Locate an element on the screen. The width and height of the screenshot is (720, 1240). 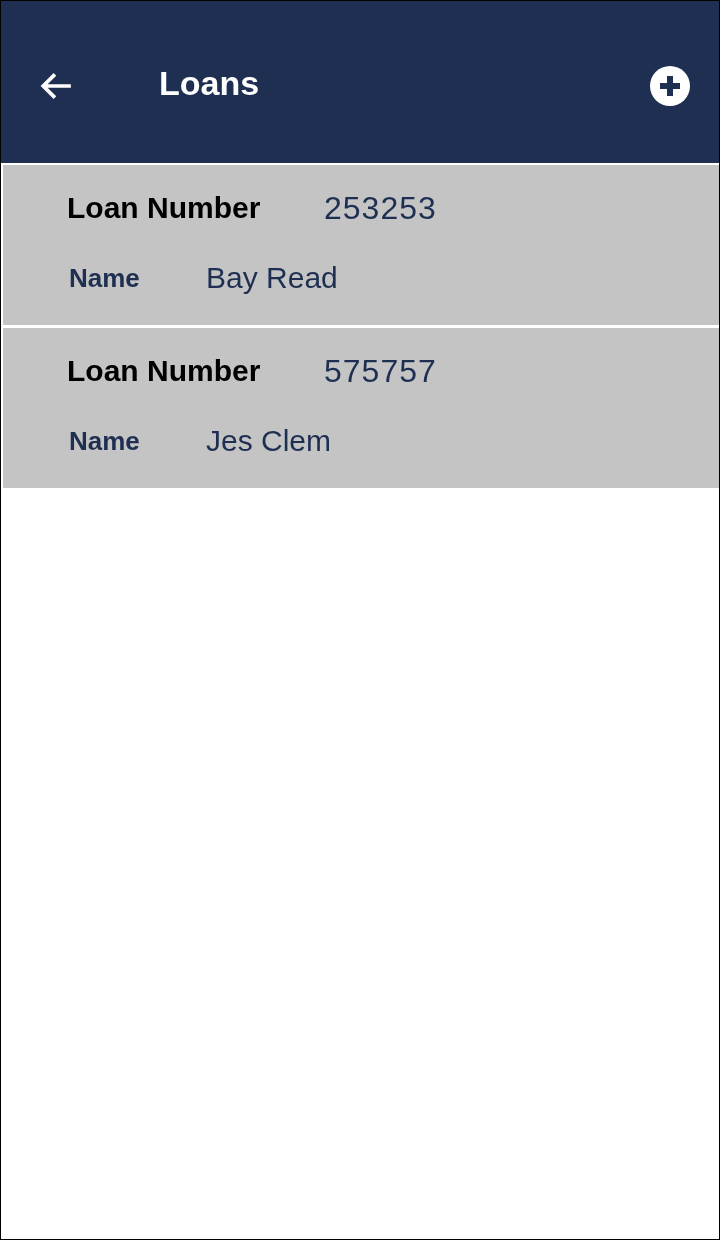
loan-number-value: 253253 is located at coordinates (380, 208).